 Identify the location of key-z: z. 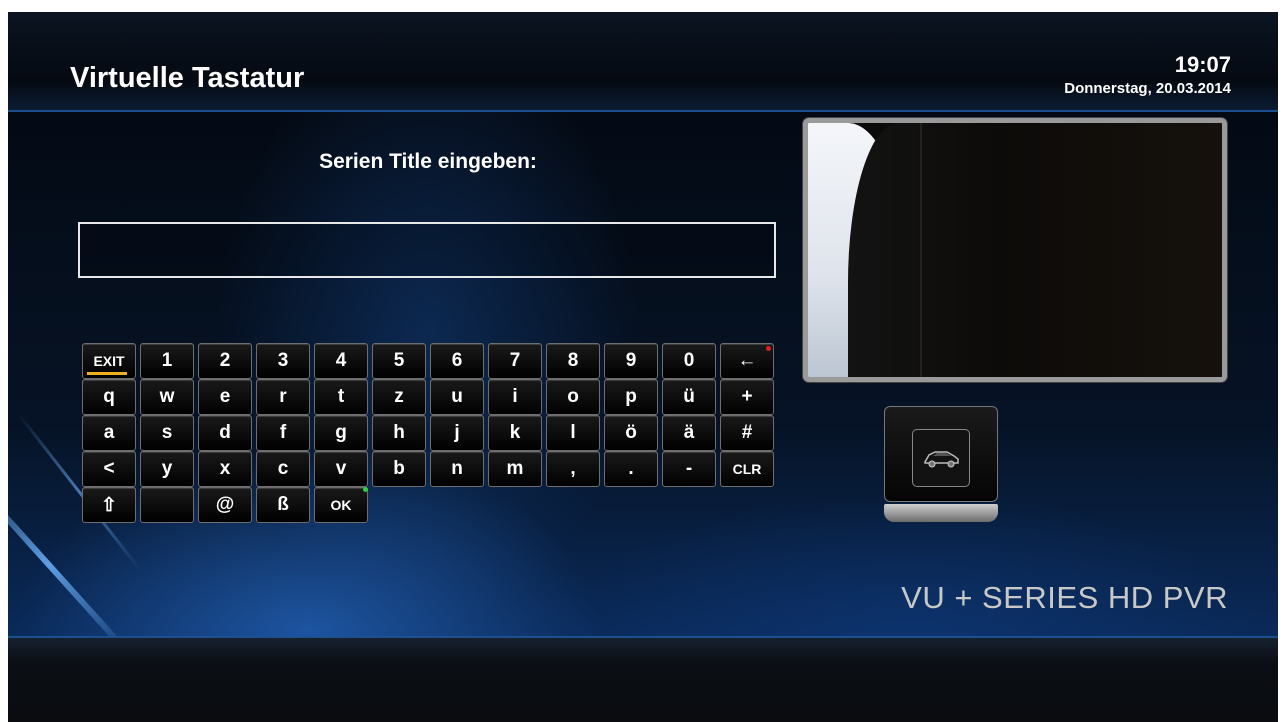
(399, 397).